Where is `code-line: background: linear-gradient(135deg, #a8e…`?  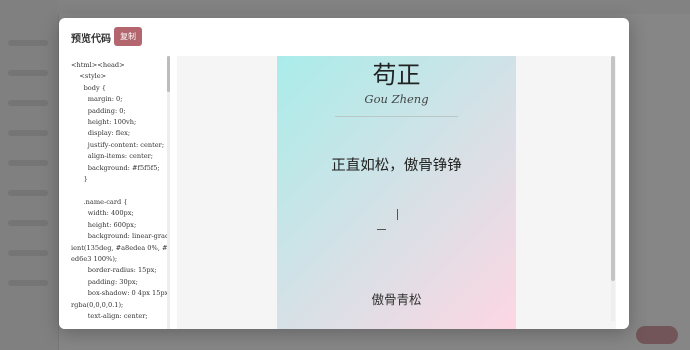
code-line: background: linear-gradient(135deg, #a8e… is located at coordinates (120, 247).